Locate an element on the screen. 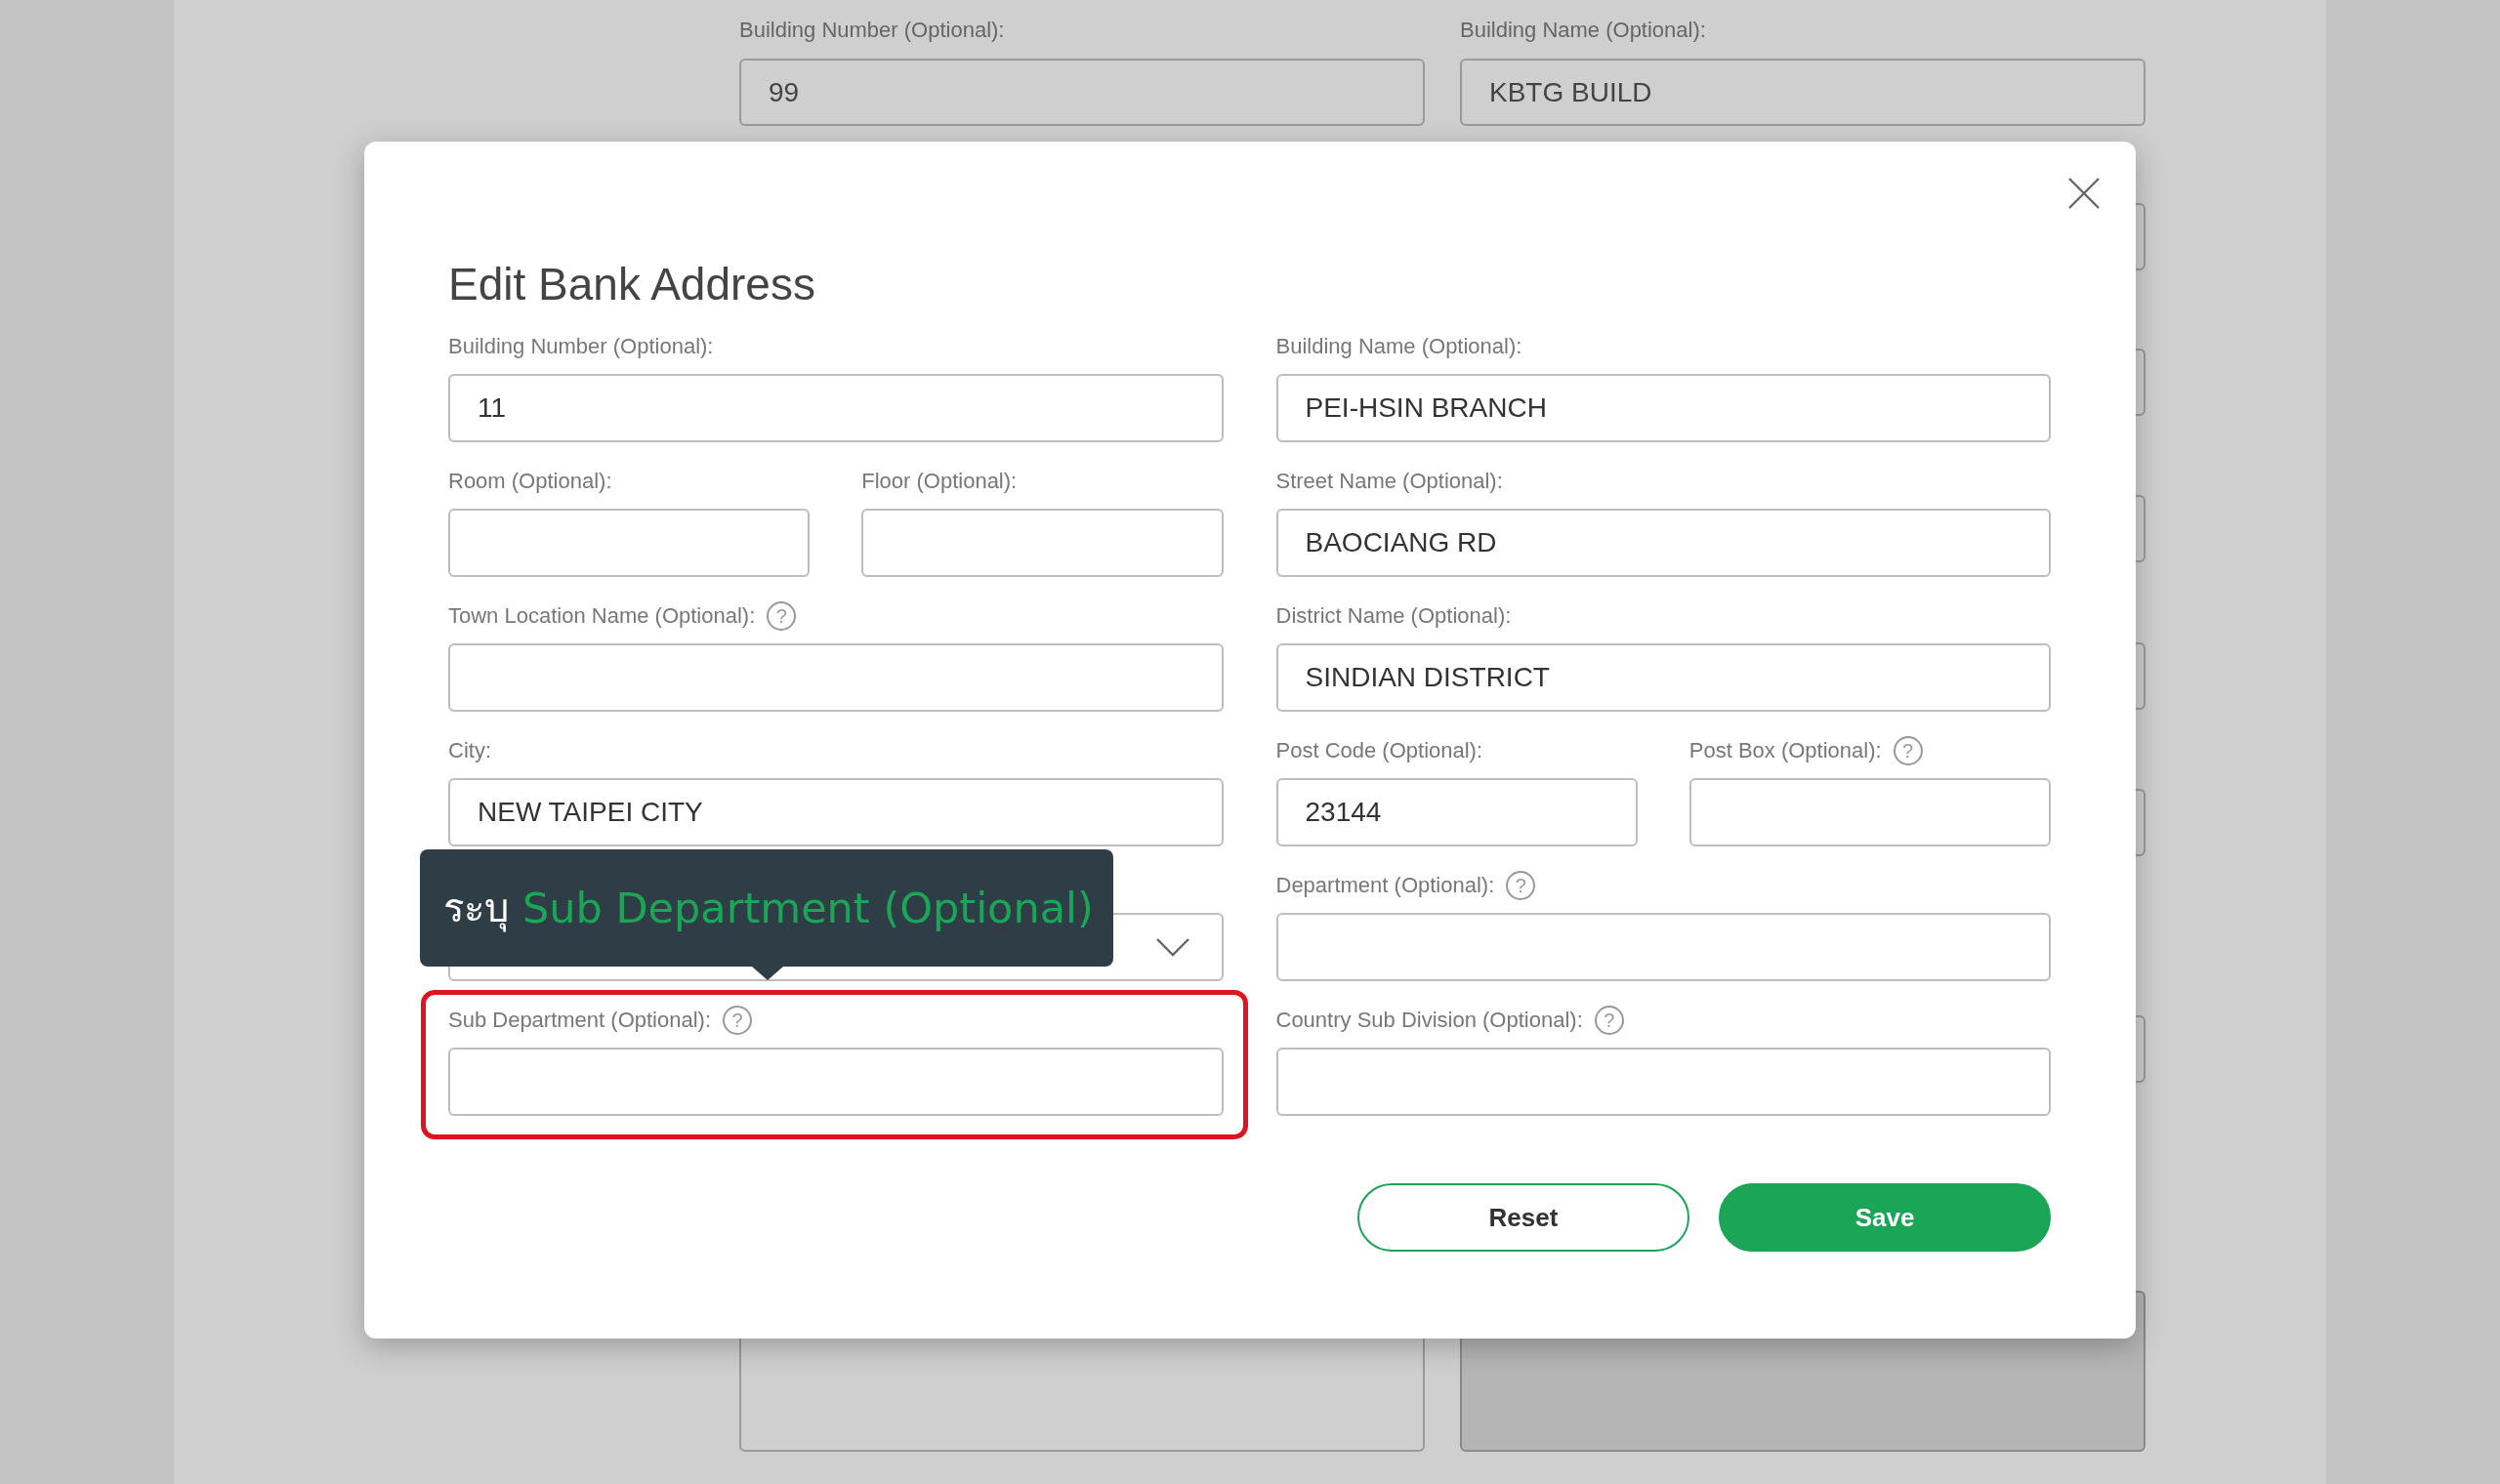 This screenshot has height=1484, width=2500. field-label: Sub Department (Optional): is located at coordinates (580, 1020).